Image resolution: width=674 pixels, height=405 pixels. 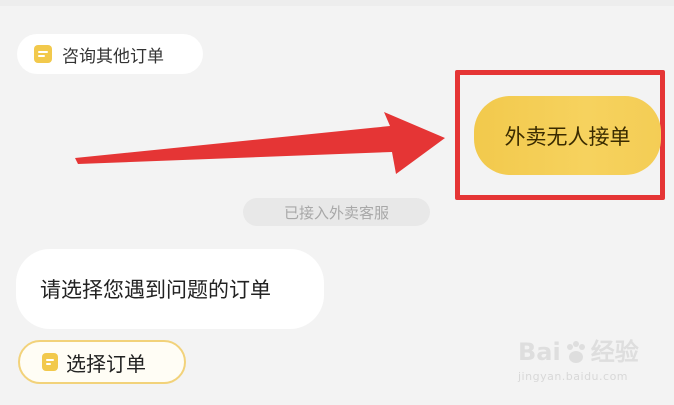 I want to click on select-order-label: 选择订单, so click(x=106, y=363).